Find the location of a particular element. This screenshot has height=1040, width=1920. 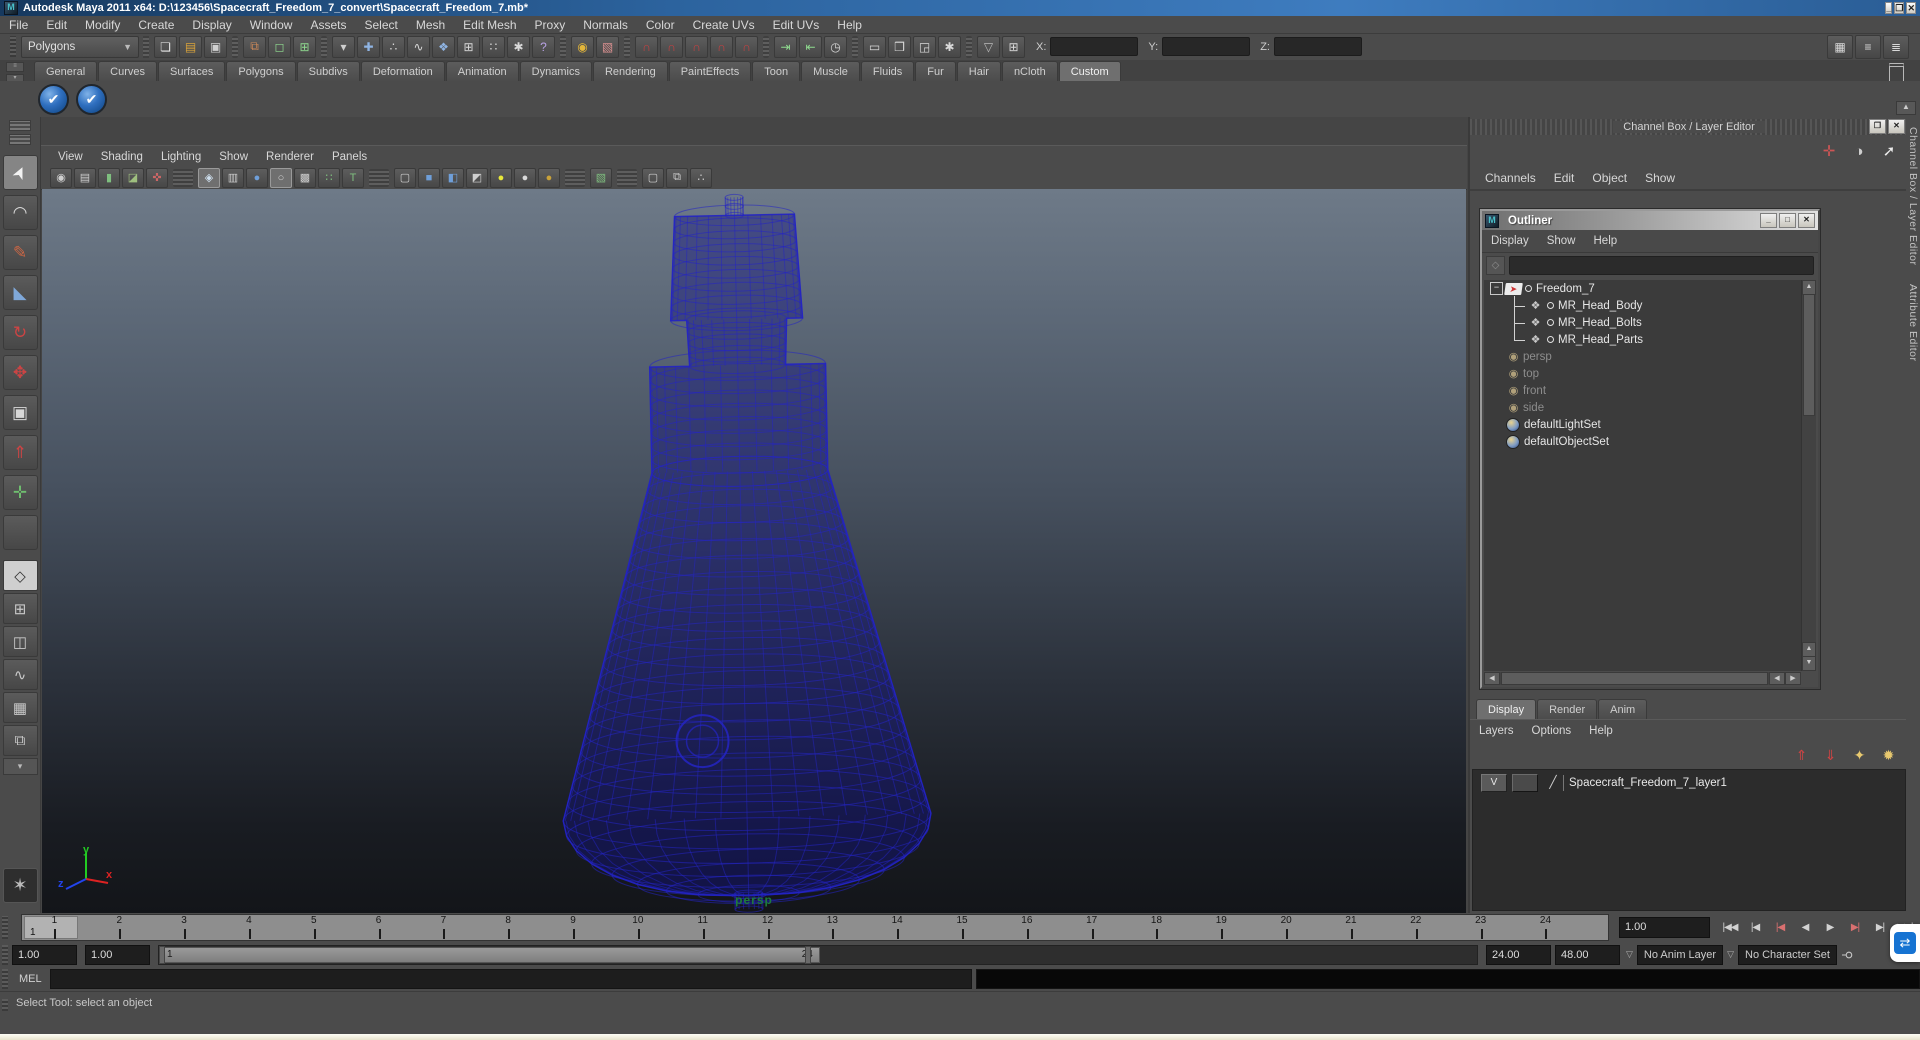

image-plane-icon: ◪ is located at coordinates (133, 177).